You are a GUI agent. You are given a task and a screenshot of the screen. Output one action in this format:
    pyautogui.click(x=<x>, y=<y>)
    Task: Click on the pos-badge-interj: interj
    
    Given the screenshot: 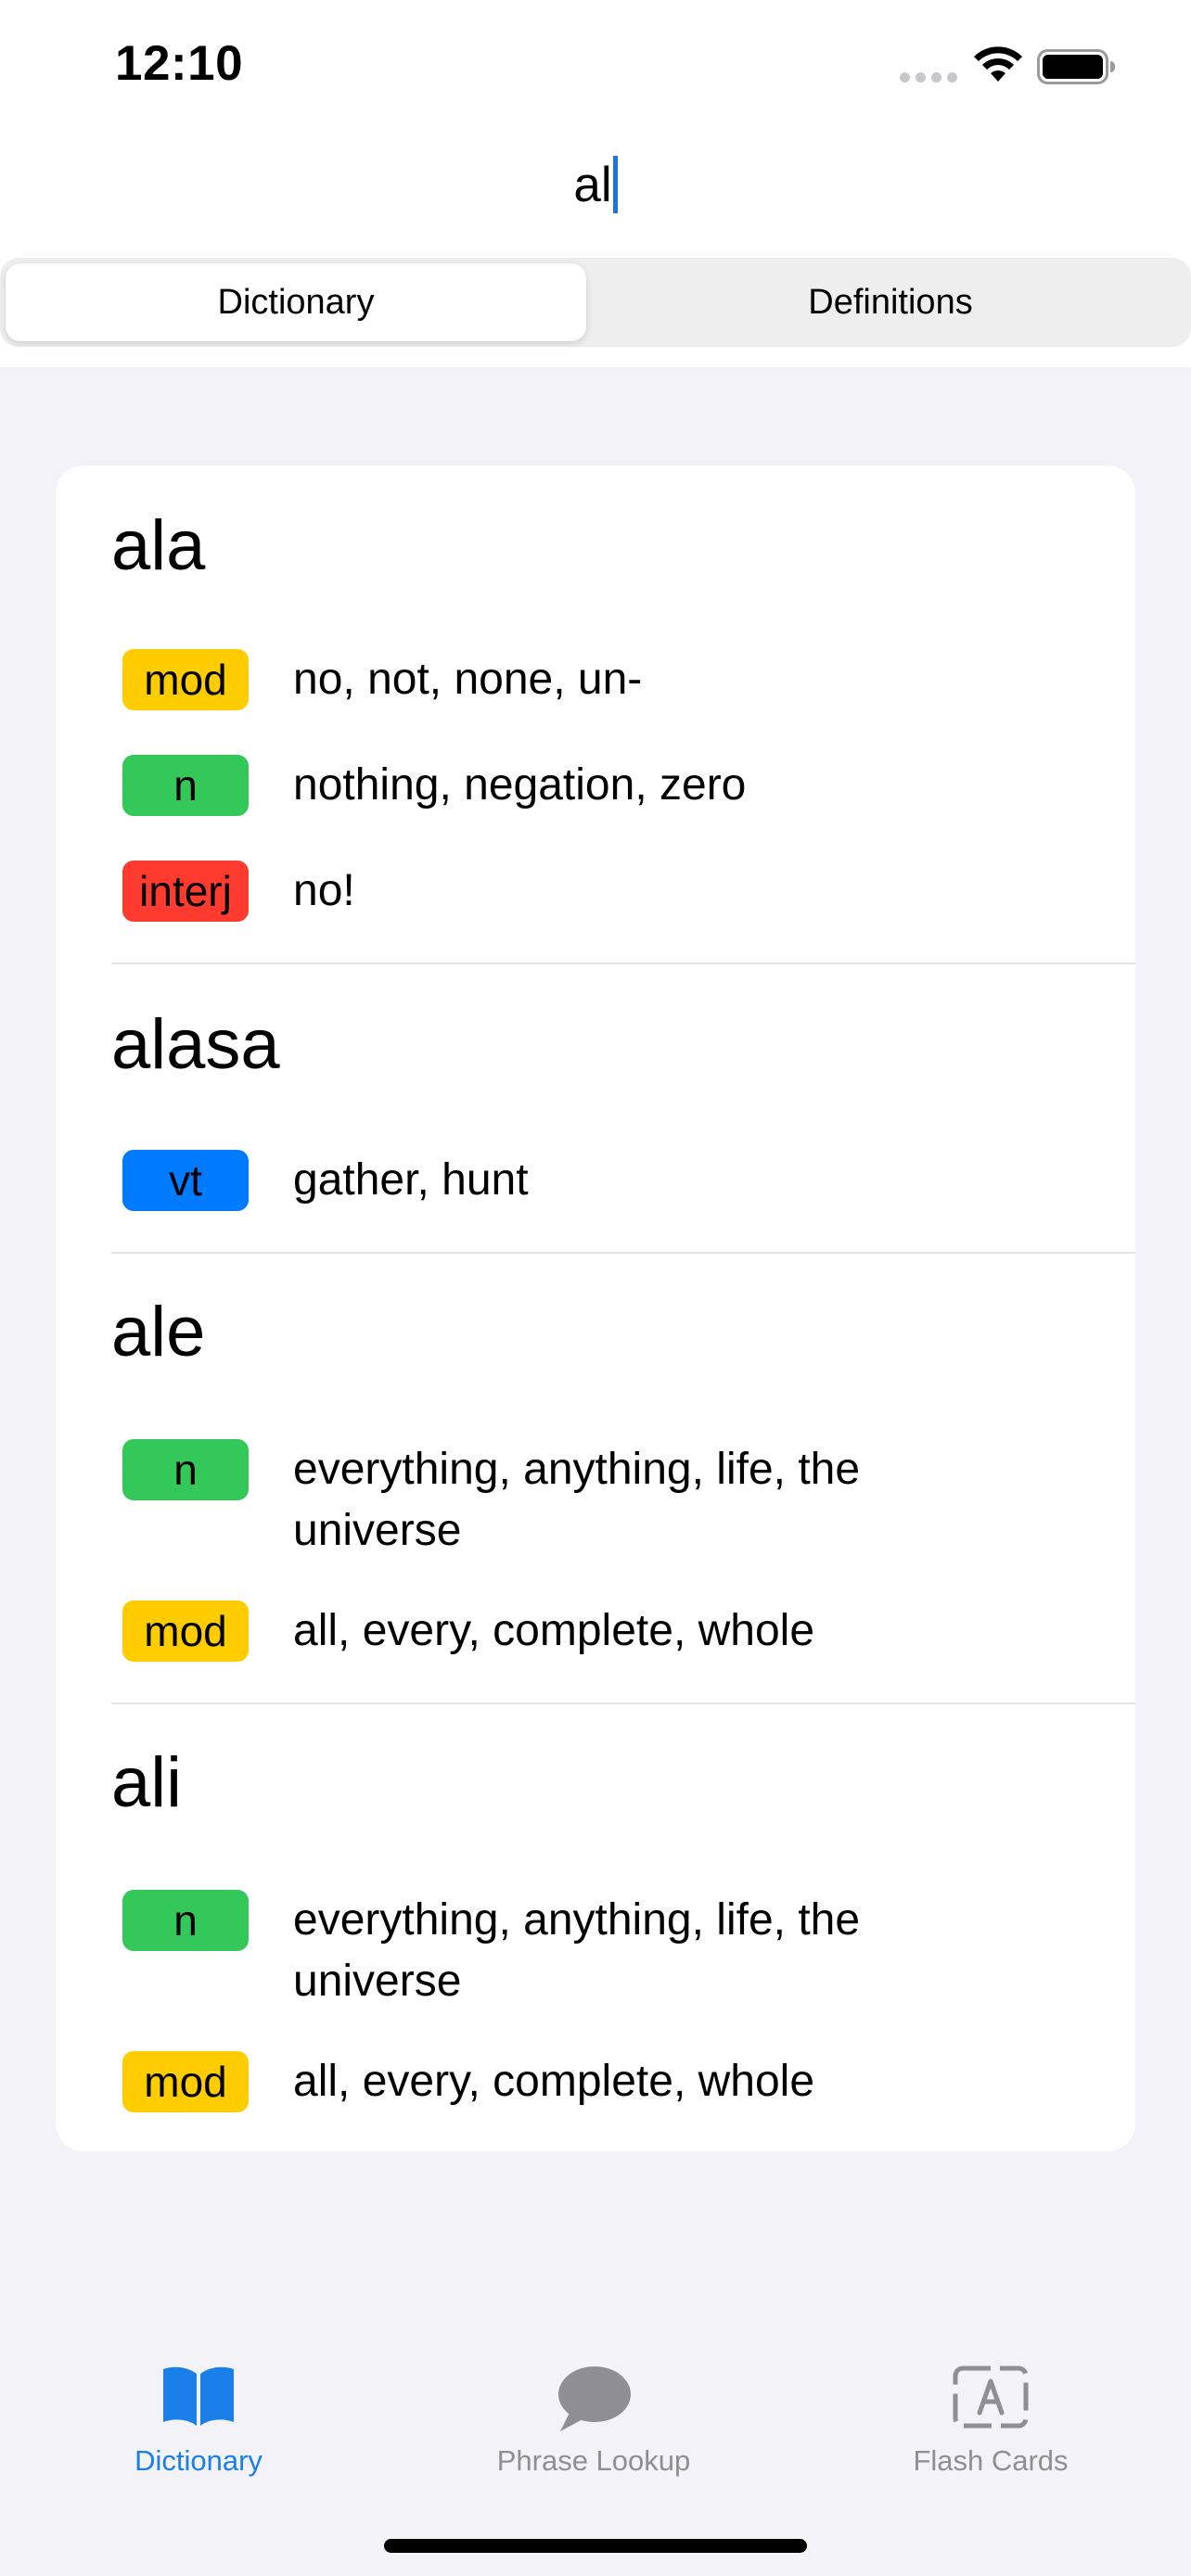 What is the action you would take?
    pyautogui.click(x=185, y=891)
    